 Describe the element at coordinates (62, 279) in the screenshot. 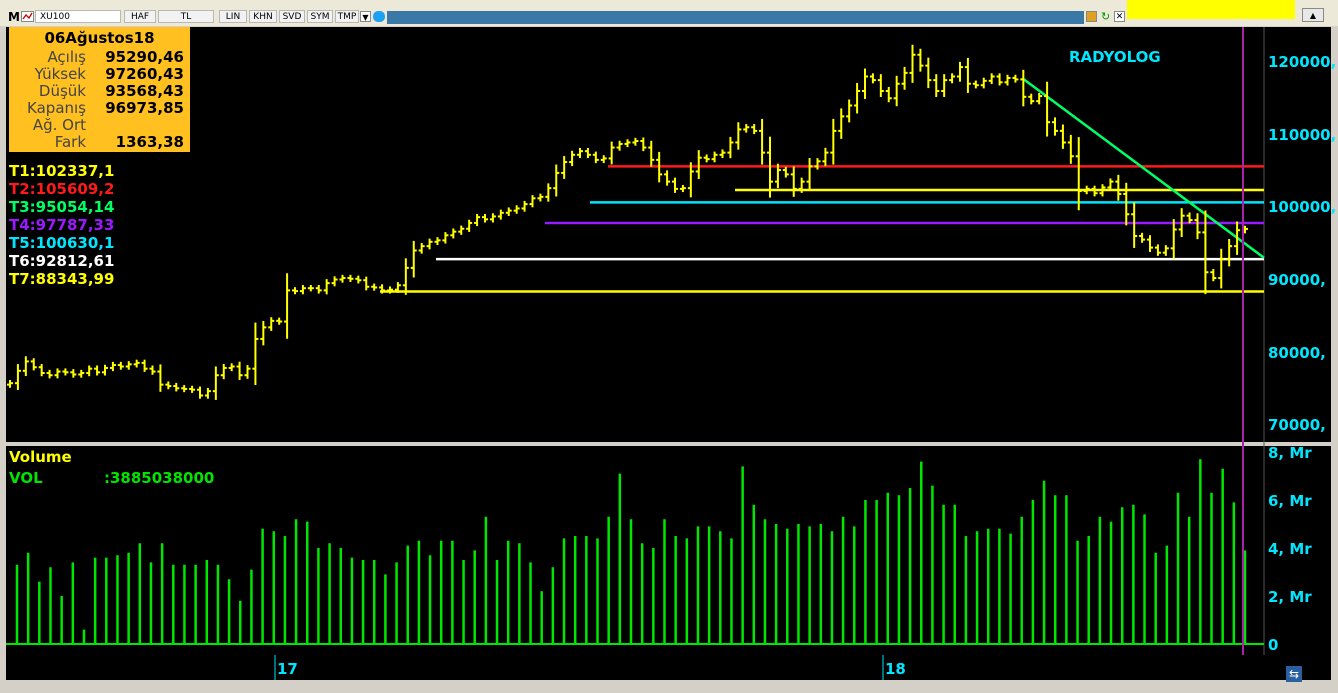

I see `trend-label-t7: T7:88343,99` at that location.